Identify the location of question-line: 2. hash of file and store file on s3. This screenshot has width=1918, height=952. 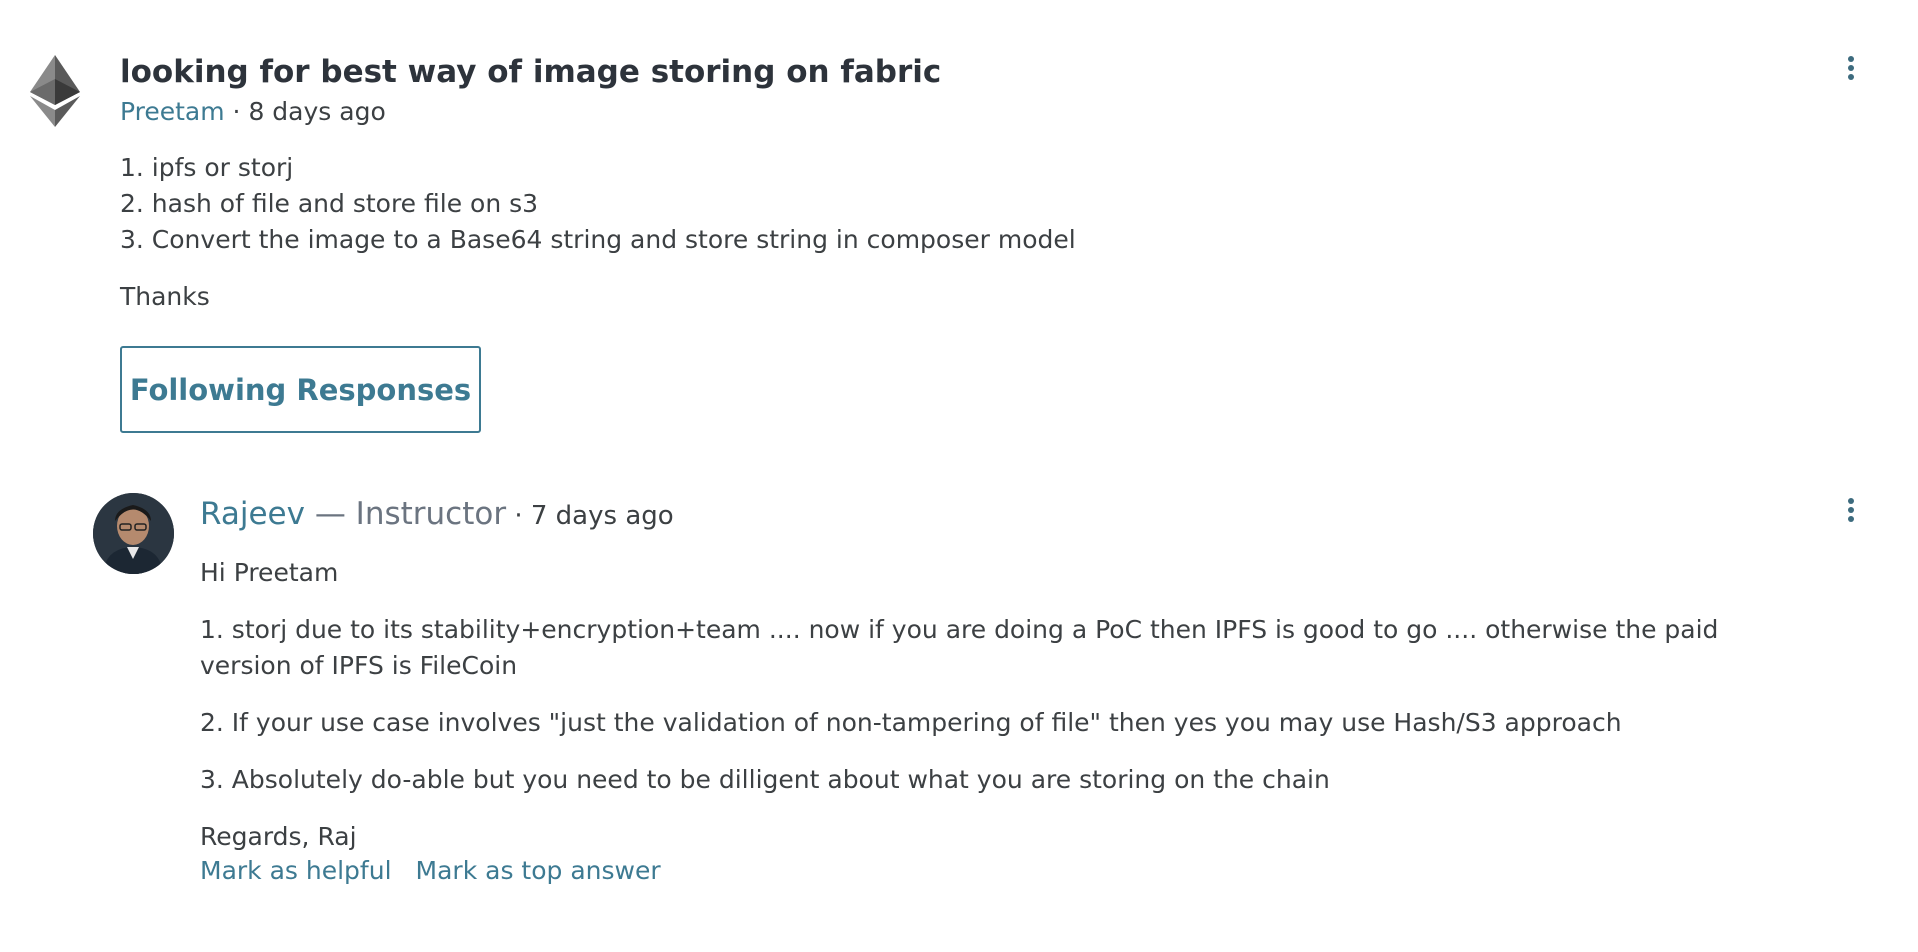
(329, 203).